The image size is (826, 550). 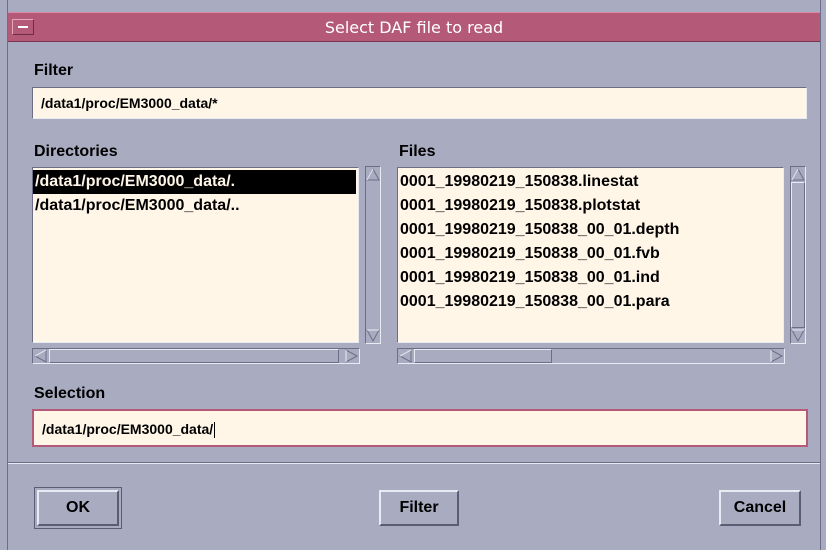 I want to click on selection-input-value: /data1/proc/EM3000_data/, so click(x=128, y=429).